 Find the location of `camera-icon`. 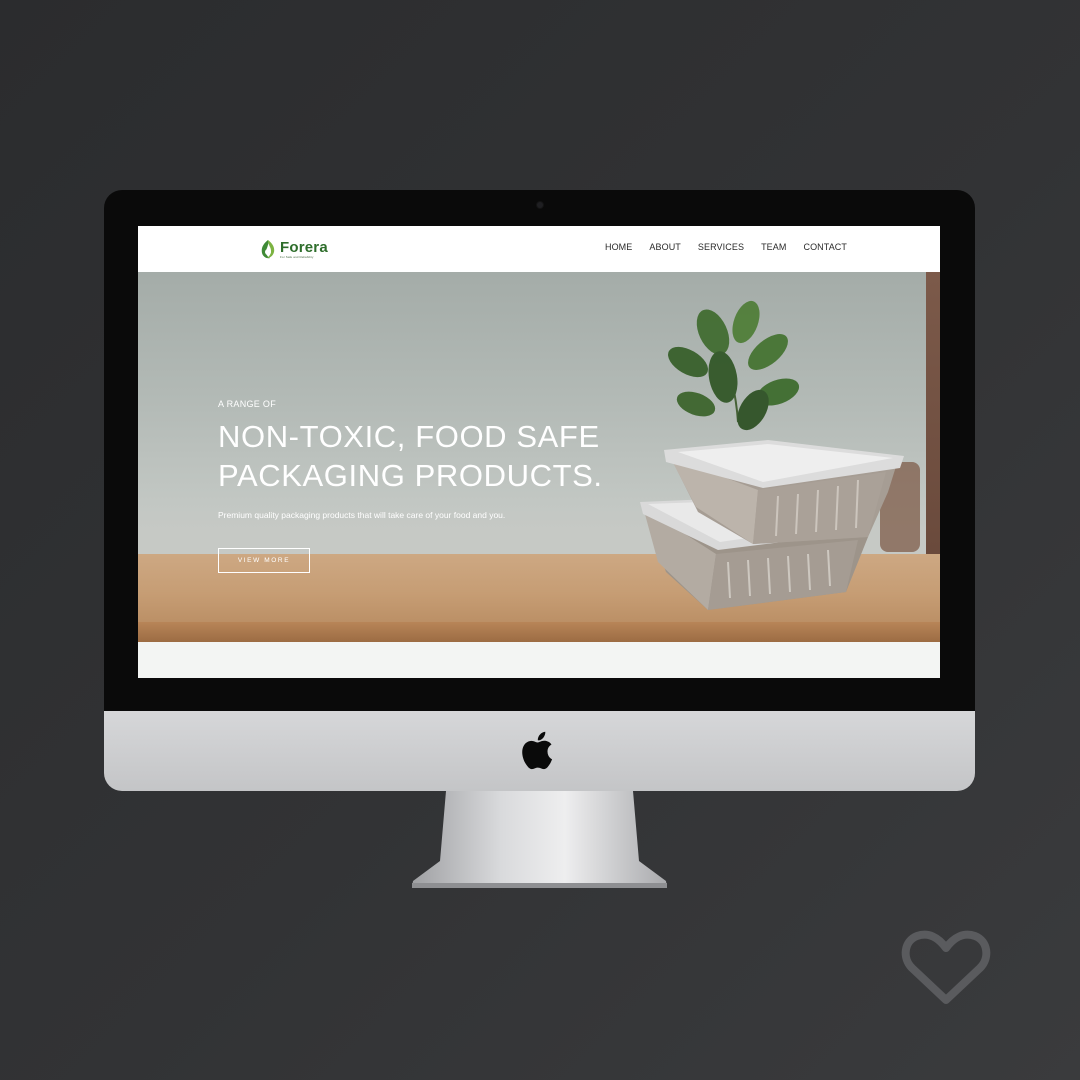

camera-icon is located at coordinates (540, 205).